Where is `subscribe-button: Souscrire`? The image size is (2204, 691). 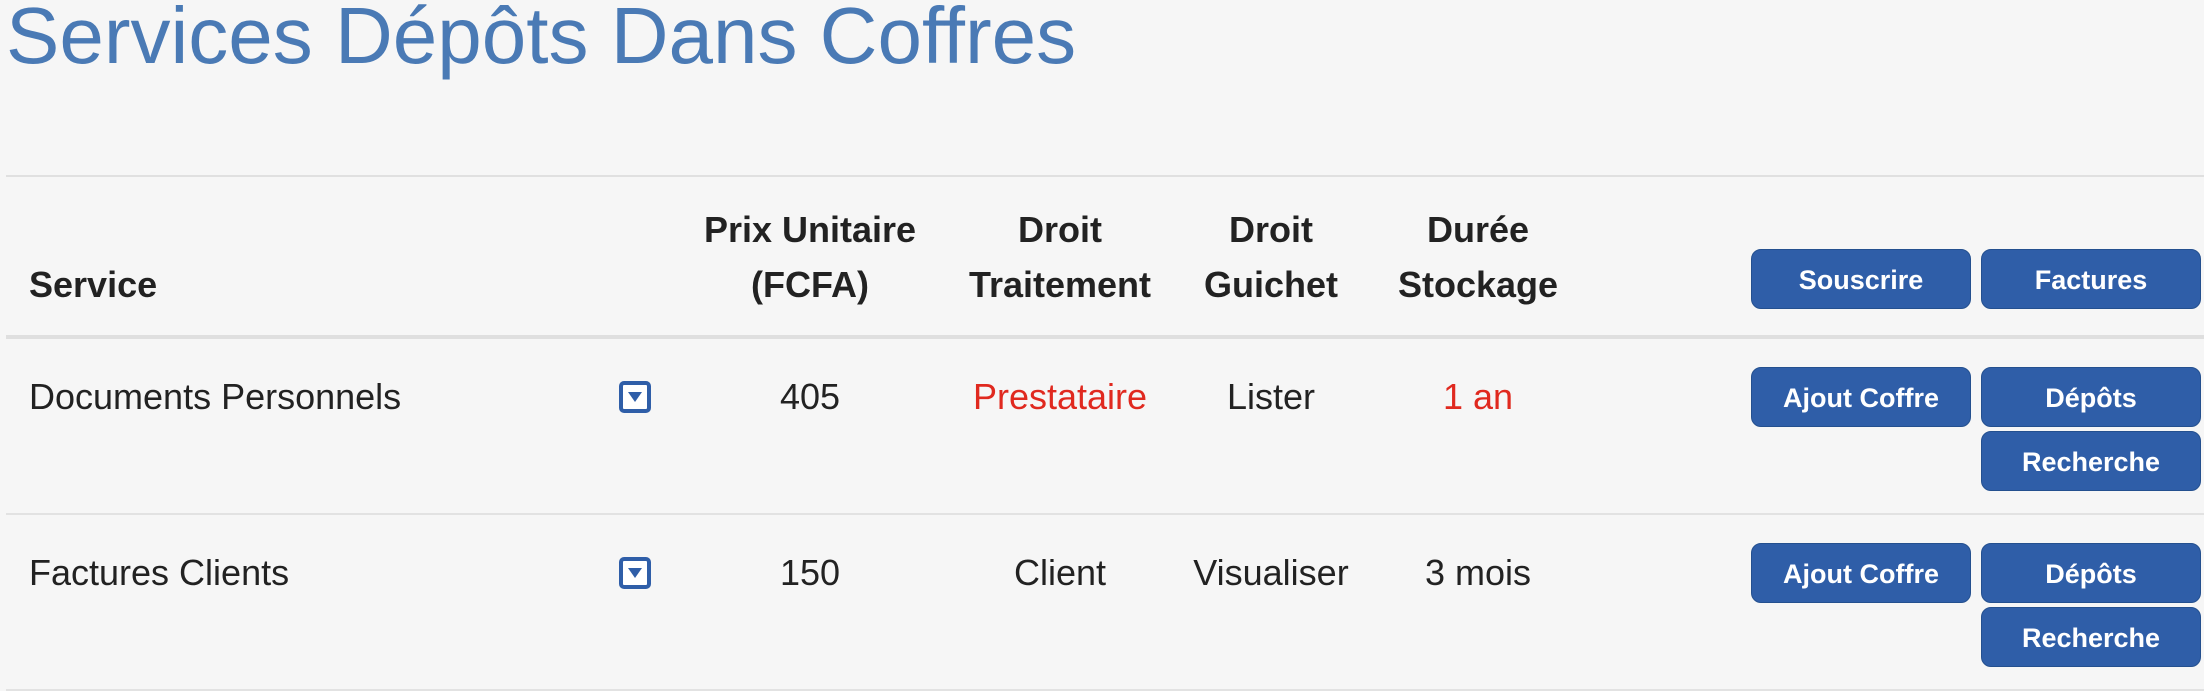
subscribe-button: Souscrire is located at coordinates (1861, 279).